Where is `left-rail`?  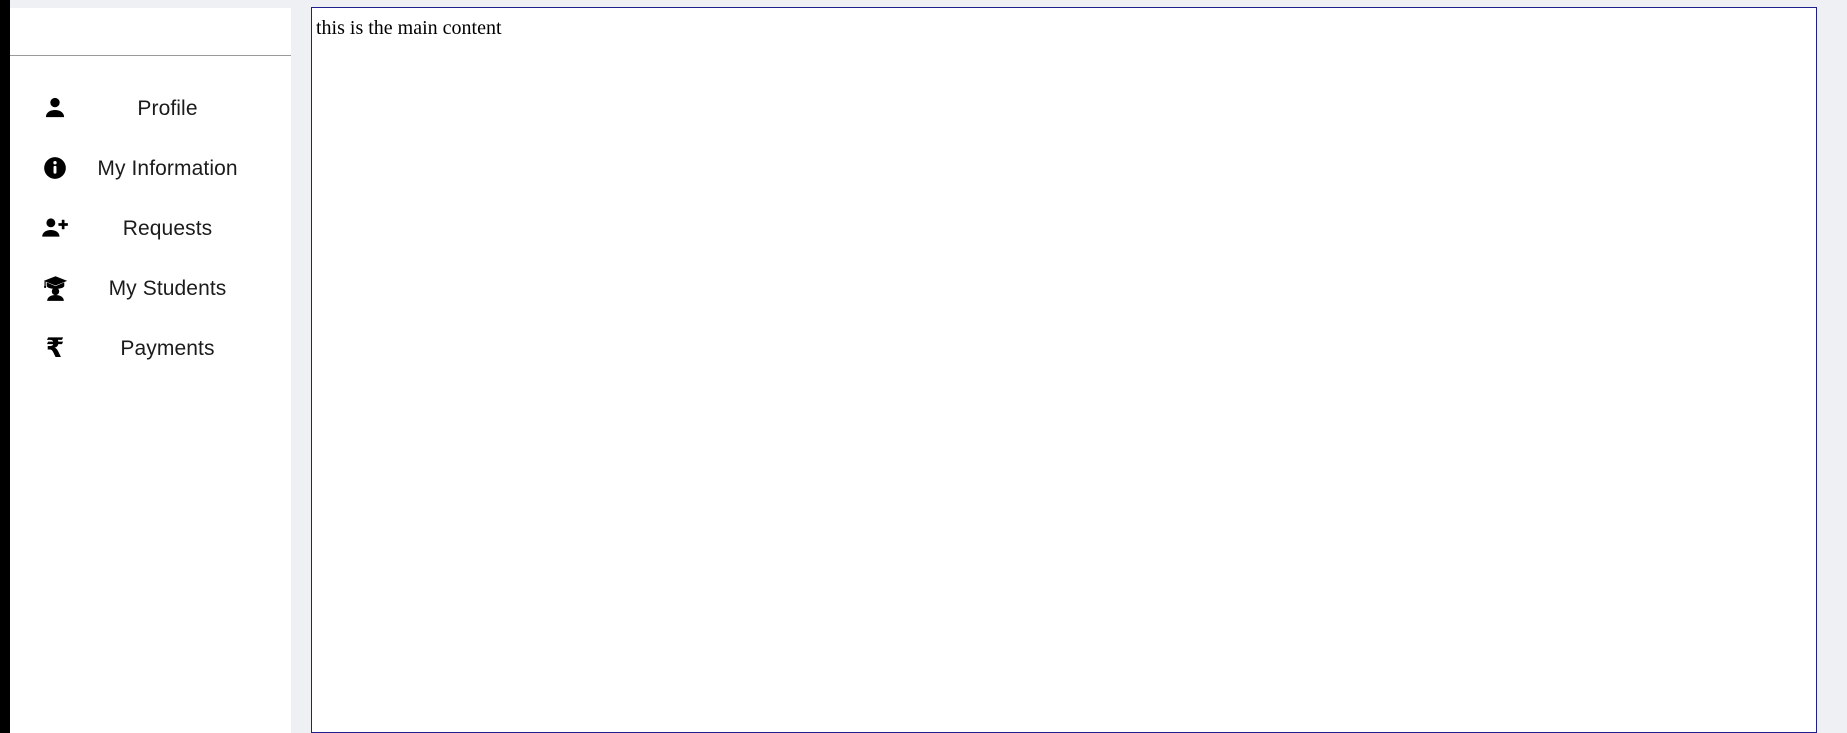
left-rail is located at coordinates (5, 366).